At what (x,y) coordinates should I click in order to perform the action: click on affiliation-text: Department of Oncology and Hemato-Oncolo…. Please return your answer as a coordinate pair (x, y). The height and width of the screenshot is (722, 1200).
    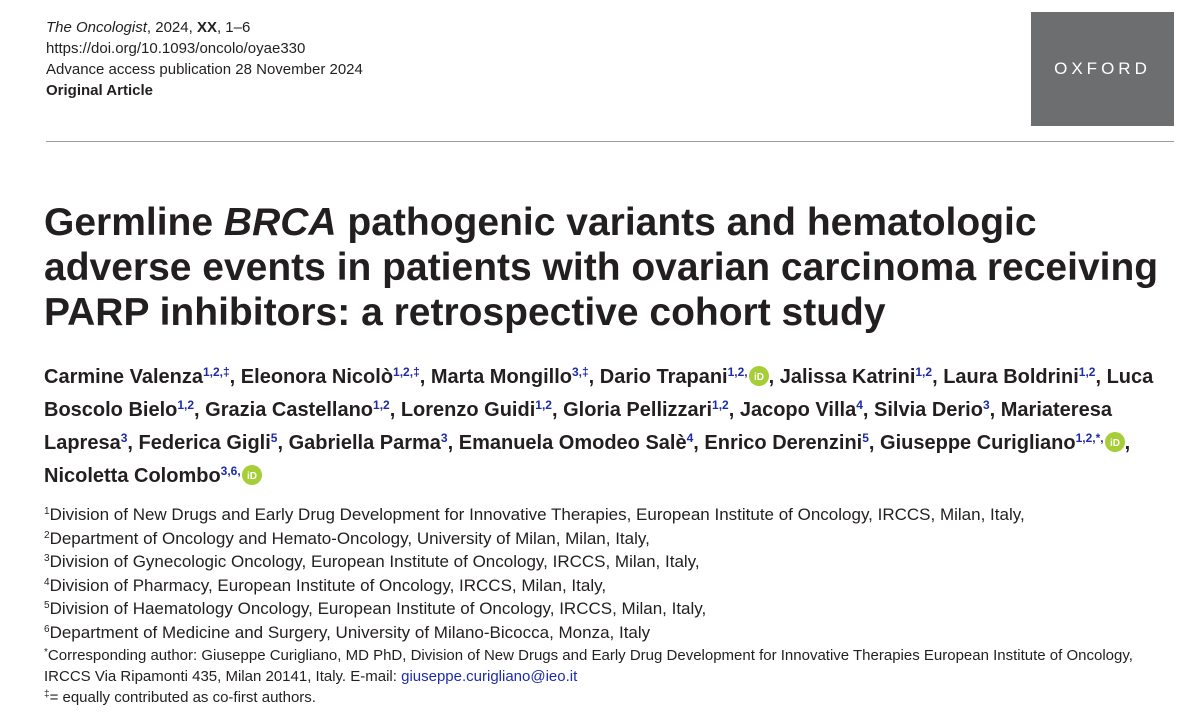
    Looking at the image, I should click on (349, 538).